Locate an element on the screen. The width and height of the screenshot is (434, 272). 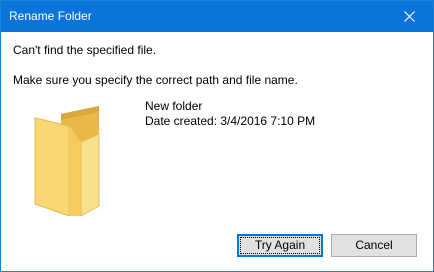
window-title: Rename Folder is located at coordinates (50, 16).